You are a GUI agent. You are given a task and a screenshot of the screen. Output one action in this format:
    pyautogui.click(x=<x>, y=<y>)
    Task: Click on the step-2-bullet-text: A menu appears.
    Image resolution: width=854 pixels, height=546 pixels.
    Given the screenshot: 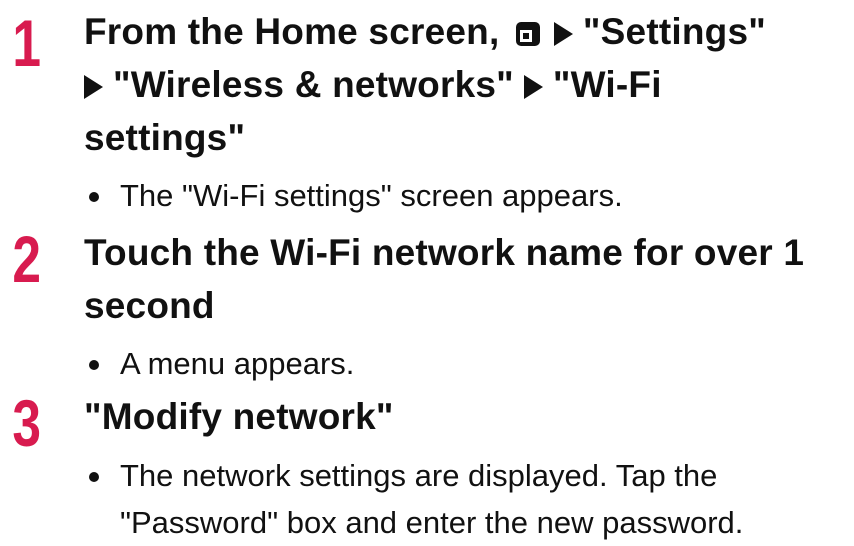 What is the action you would take?
    pyautogui.click(x=237, y=363)
    